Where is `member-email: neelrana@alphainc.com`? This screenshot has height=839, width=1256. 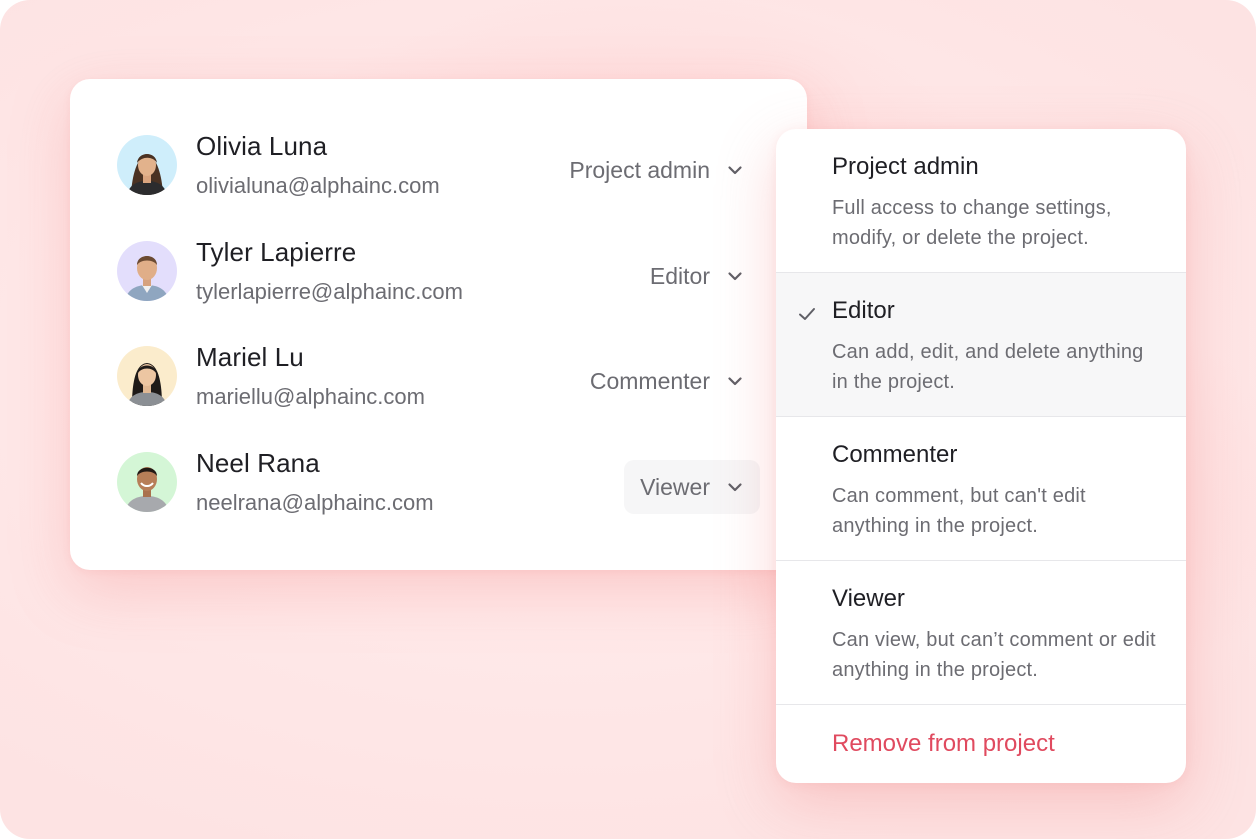 member-email: neelrana@alphainc.com is located at coordinates (315, 502).